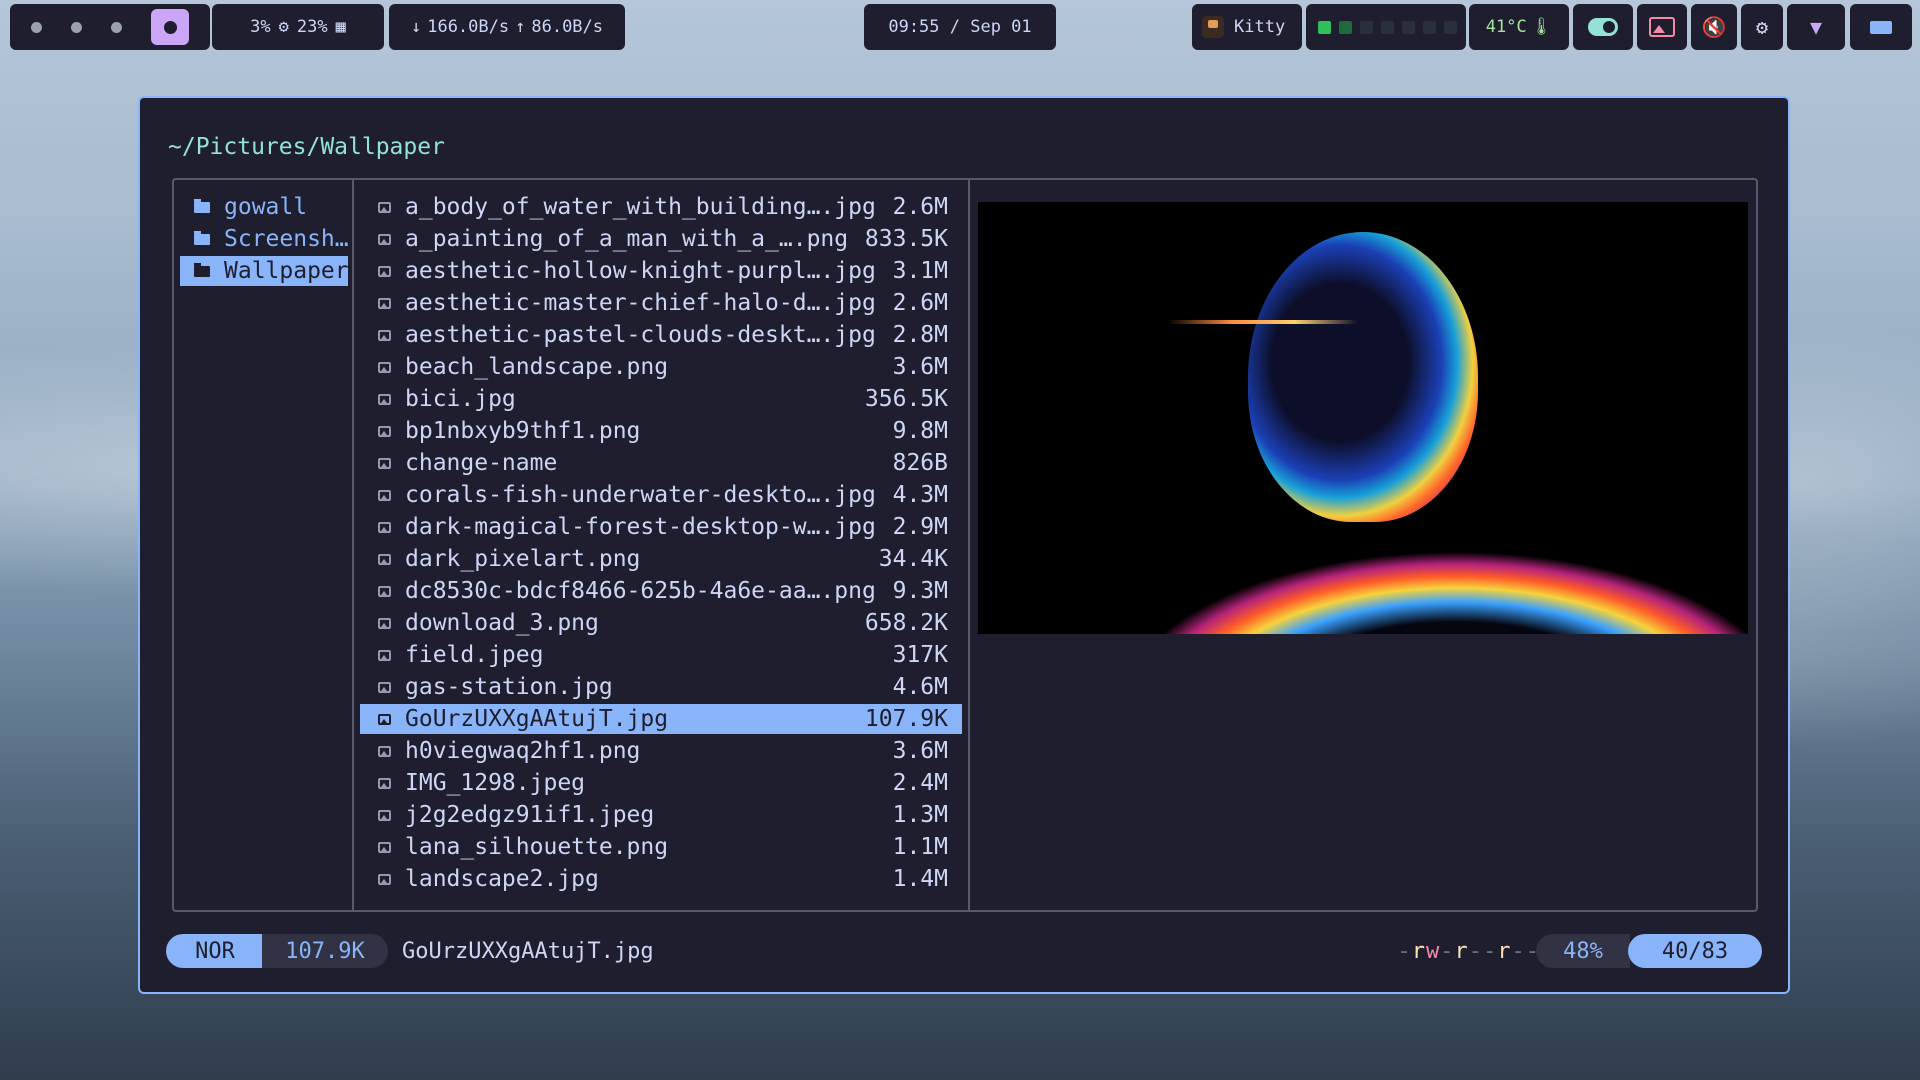 The image size is (1920, 1080). What do you see at coordinates (661, 559) in the screenshot?
I see `file-row: dark_pixelart.png 34.4K` at bounding box center [661, 559].